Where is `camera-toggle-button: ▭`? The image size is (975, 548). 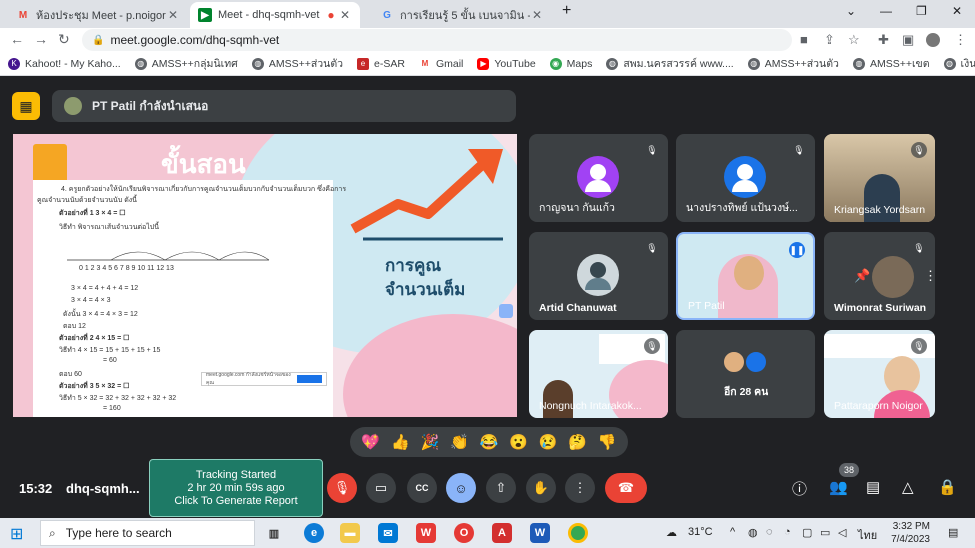 camera-toggle-button: ▭ is located at coordinates (381, 488).